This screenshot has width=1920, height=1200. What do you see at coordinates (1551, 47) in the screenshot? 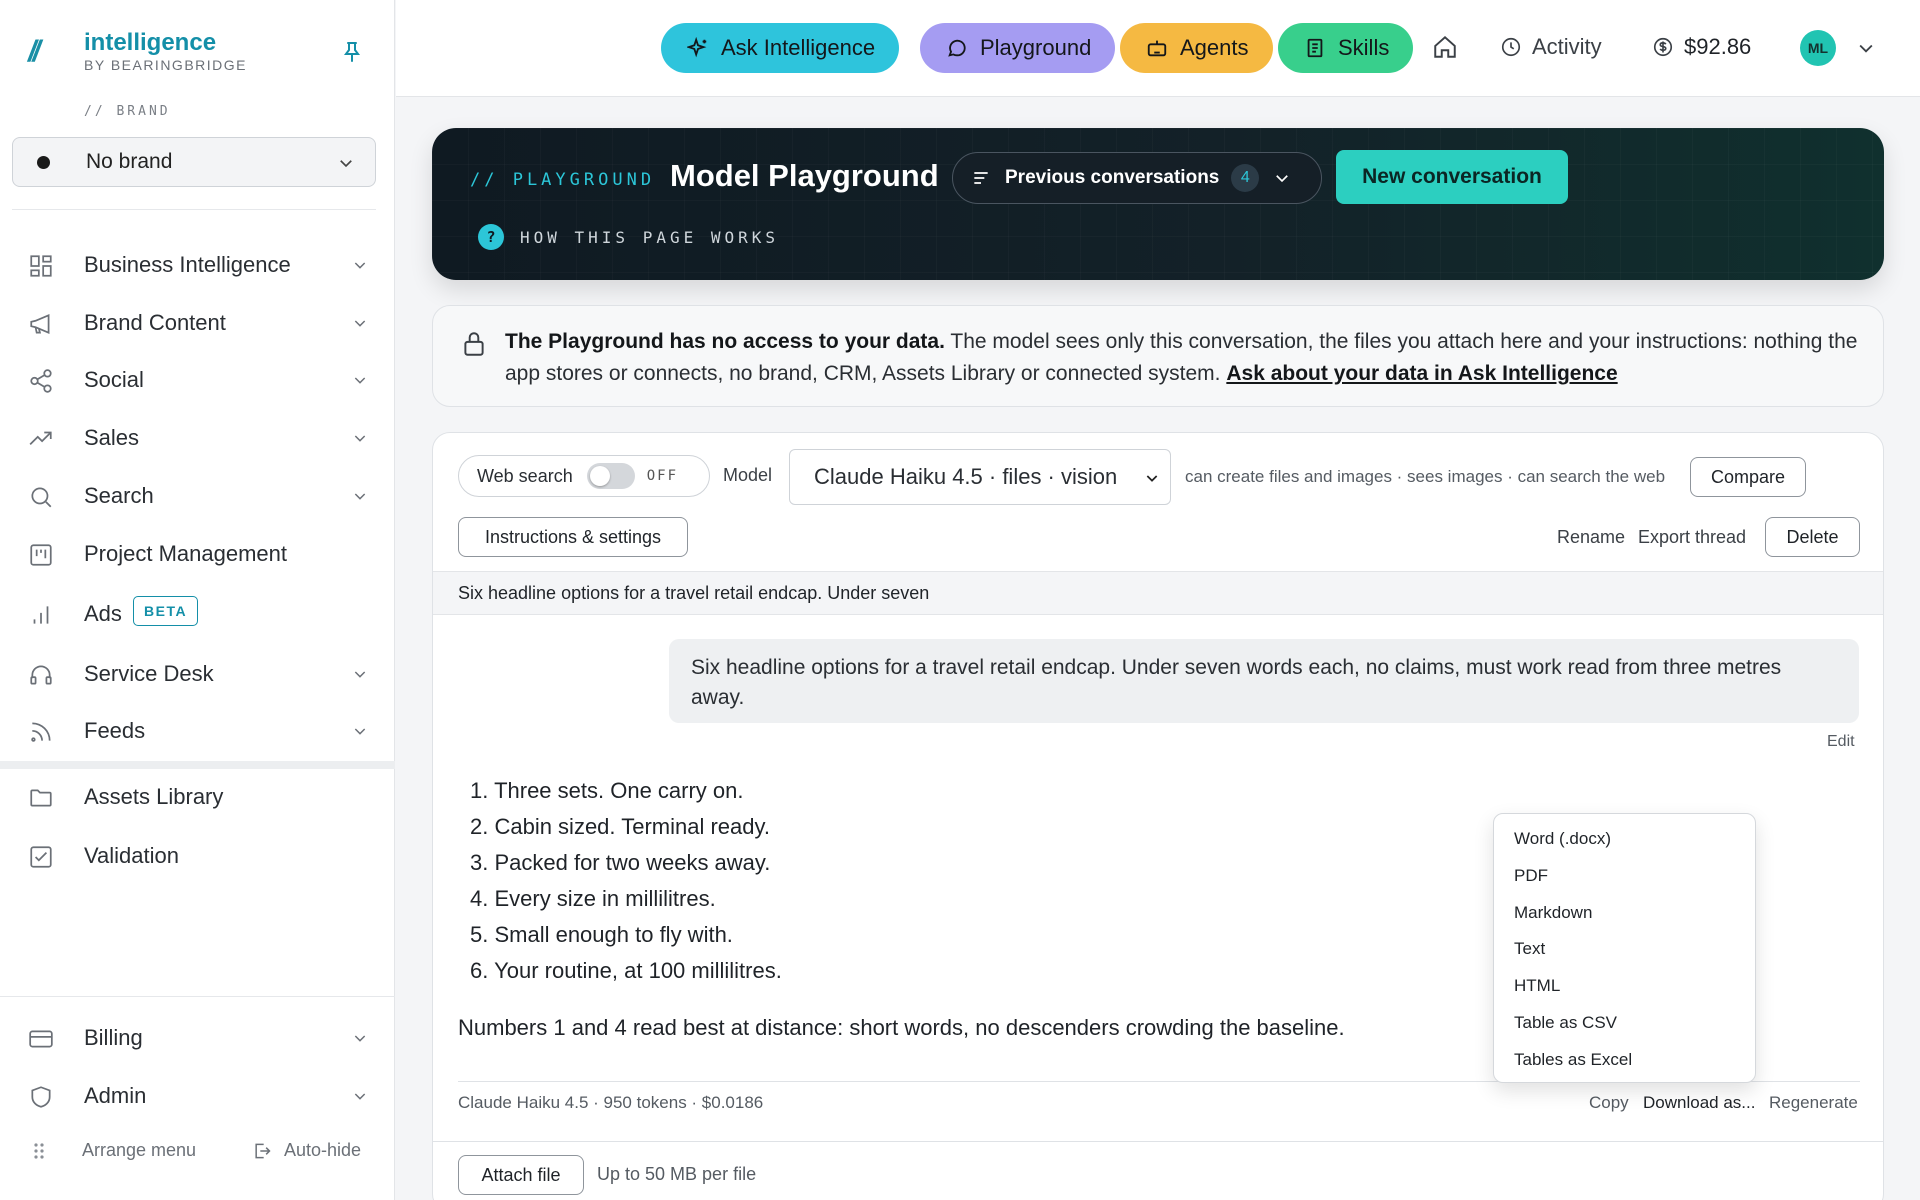
I see `activity-link: Activity` at bounding box center [1551, 47].